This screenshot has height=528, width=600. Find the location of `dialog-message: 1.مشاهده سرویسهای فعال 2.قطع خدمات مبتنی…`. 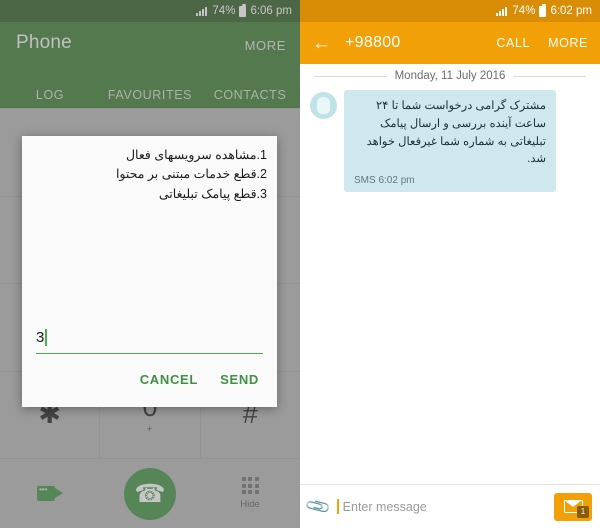

dialog-message: 1.مشاهده سرویسهای فعال 2.قطع خدمات مبتنی… is located at coordinates (149, 170).